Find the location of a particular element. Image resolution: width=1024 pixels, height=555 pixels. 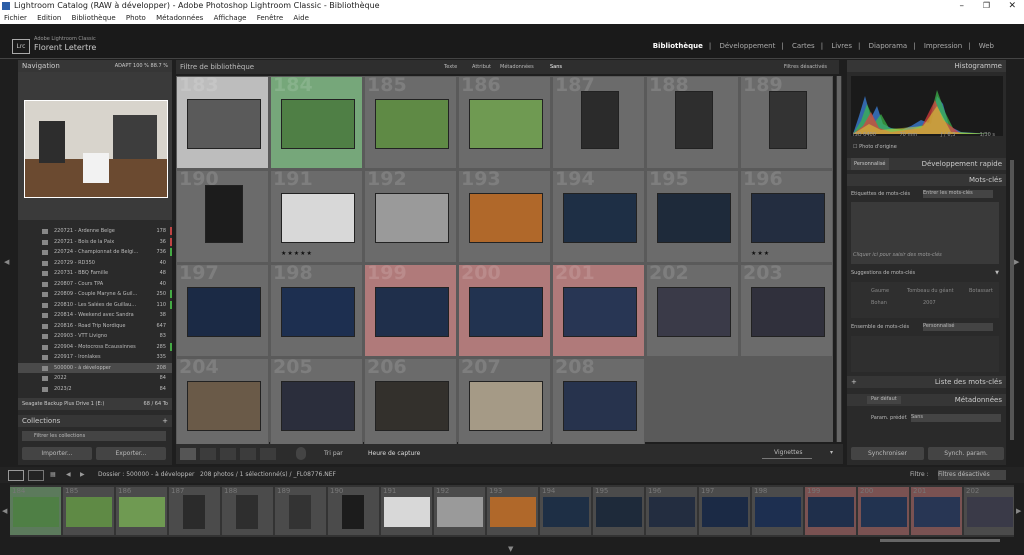

grid-cell: 192 is located at coordinates (410, 216).